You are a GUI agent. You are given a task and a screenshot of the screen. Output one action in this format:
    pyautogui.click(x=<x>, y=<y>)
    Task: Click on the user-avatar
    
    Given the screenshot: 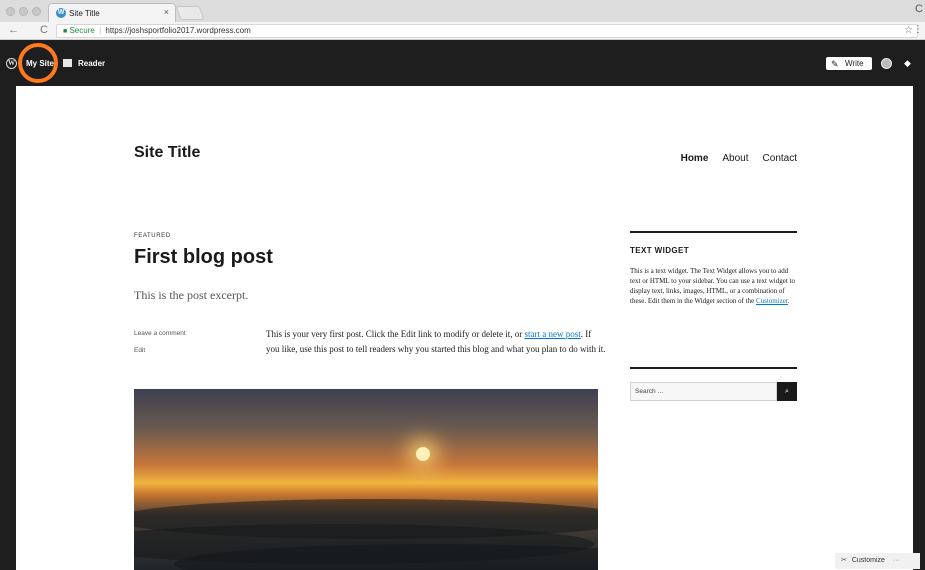 What is the action you would take?
    pyautogui.click(x=886, y=63)
    